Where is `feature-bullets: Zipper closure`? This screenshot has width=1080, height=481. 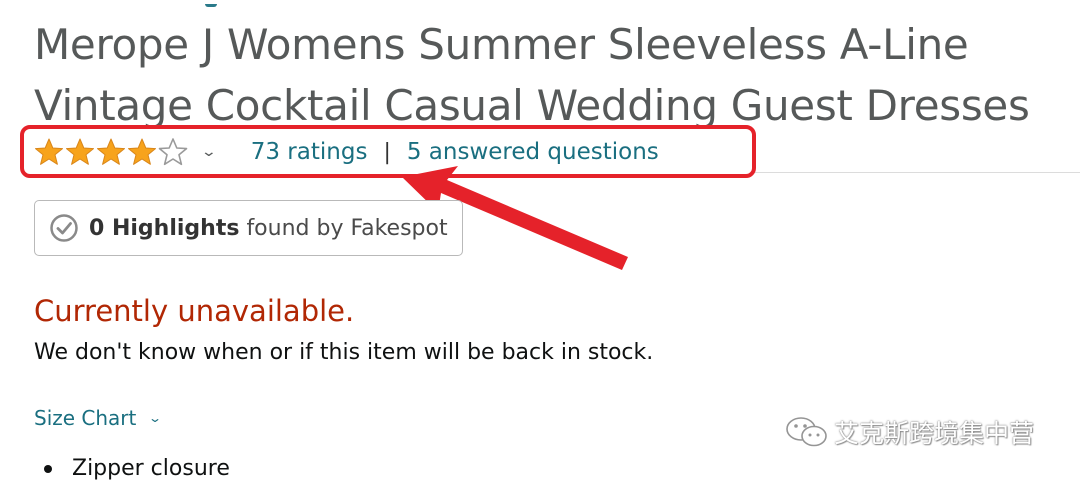
feature-bullets: Zipper closure is located at coordinates (132, 468).